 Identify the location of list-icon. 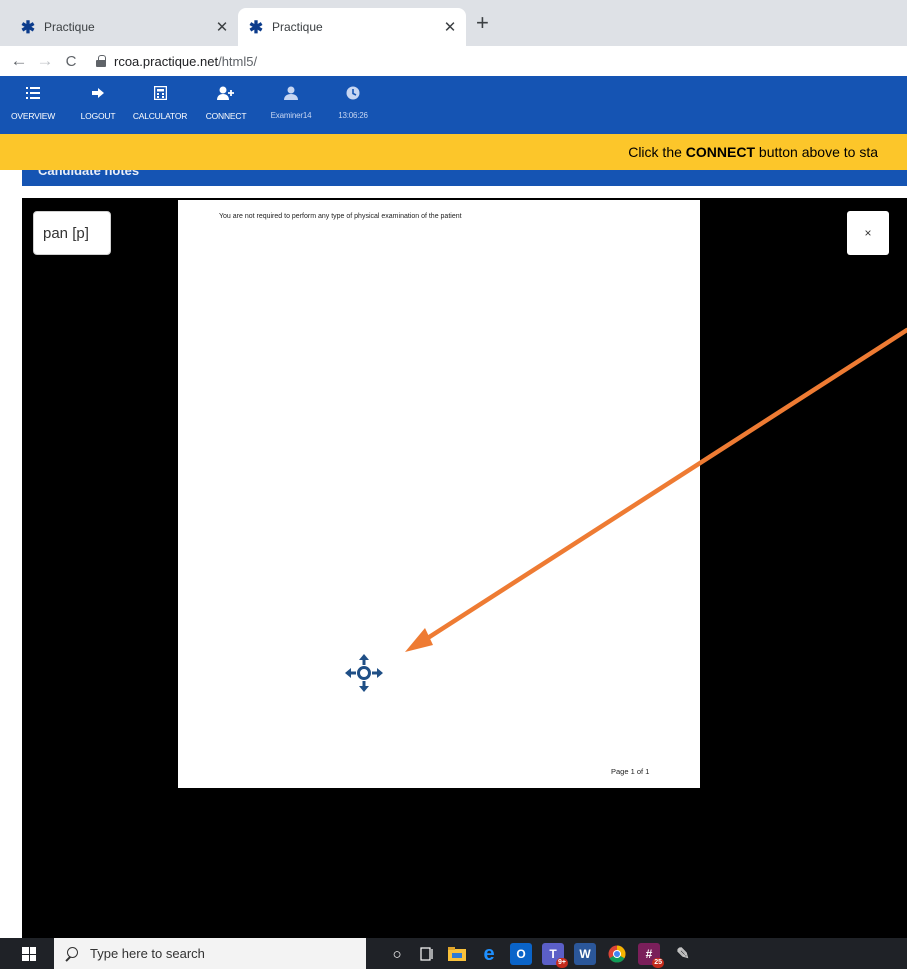
(33, 96).